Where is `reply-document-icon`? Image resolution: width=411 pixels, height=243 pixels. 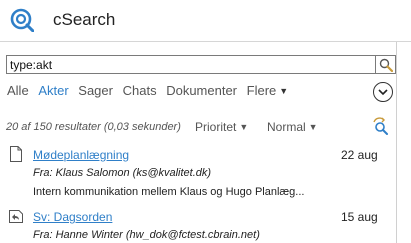
reply-document-icon is located at coordinates (16, 216).